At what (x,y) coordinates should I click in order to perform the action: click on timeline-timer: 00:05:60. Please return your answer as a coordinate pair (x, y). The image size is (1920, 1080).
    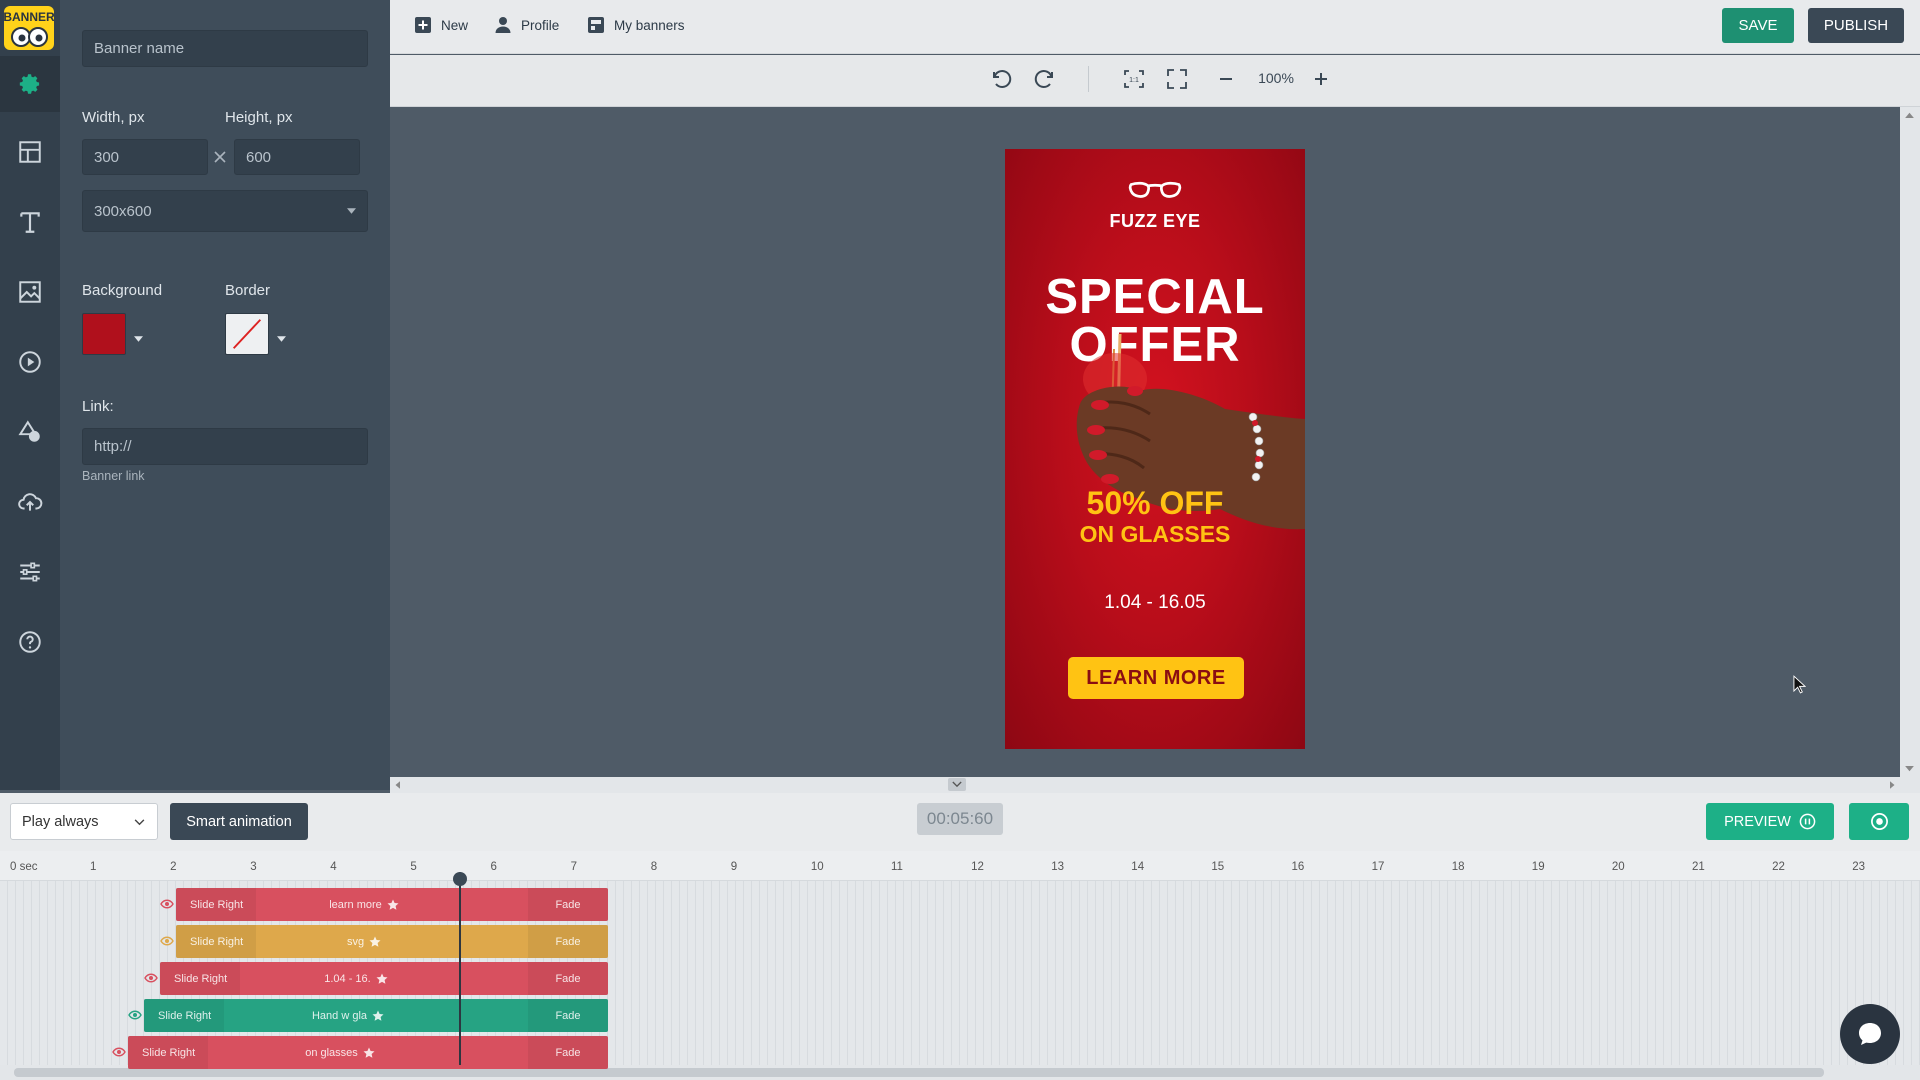
    Looking at the image, I should click on (960, 819).